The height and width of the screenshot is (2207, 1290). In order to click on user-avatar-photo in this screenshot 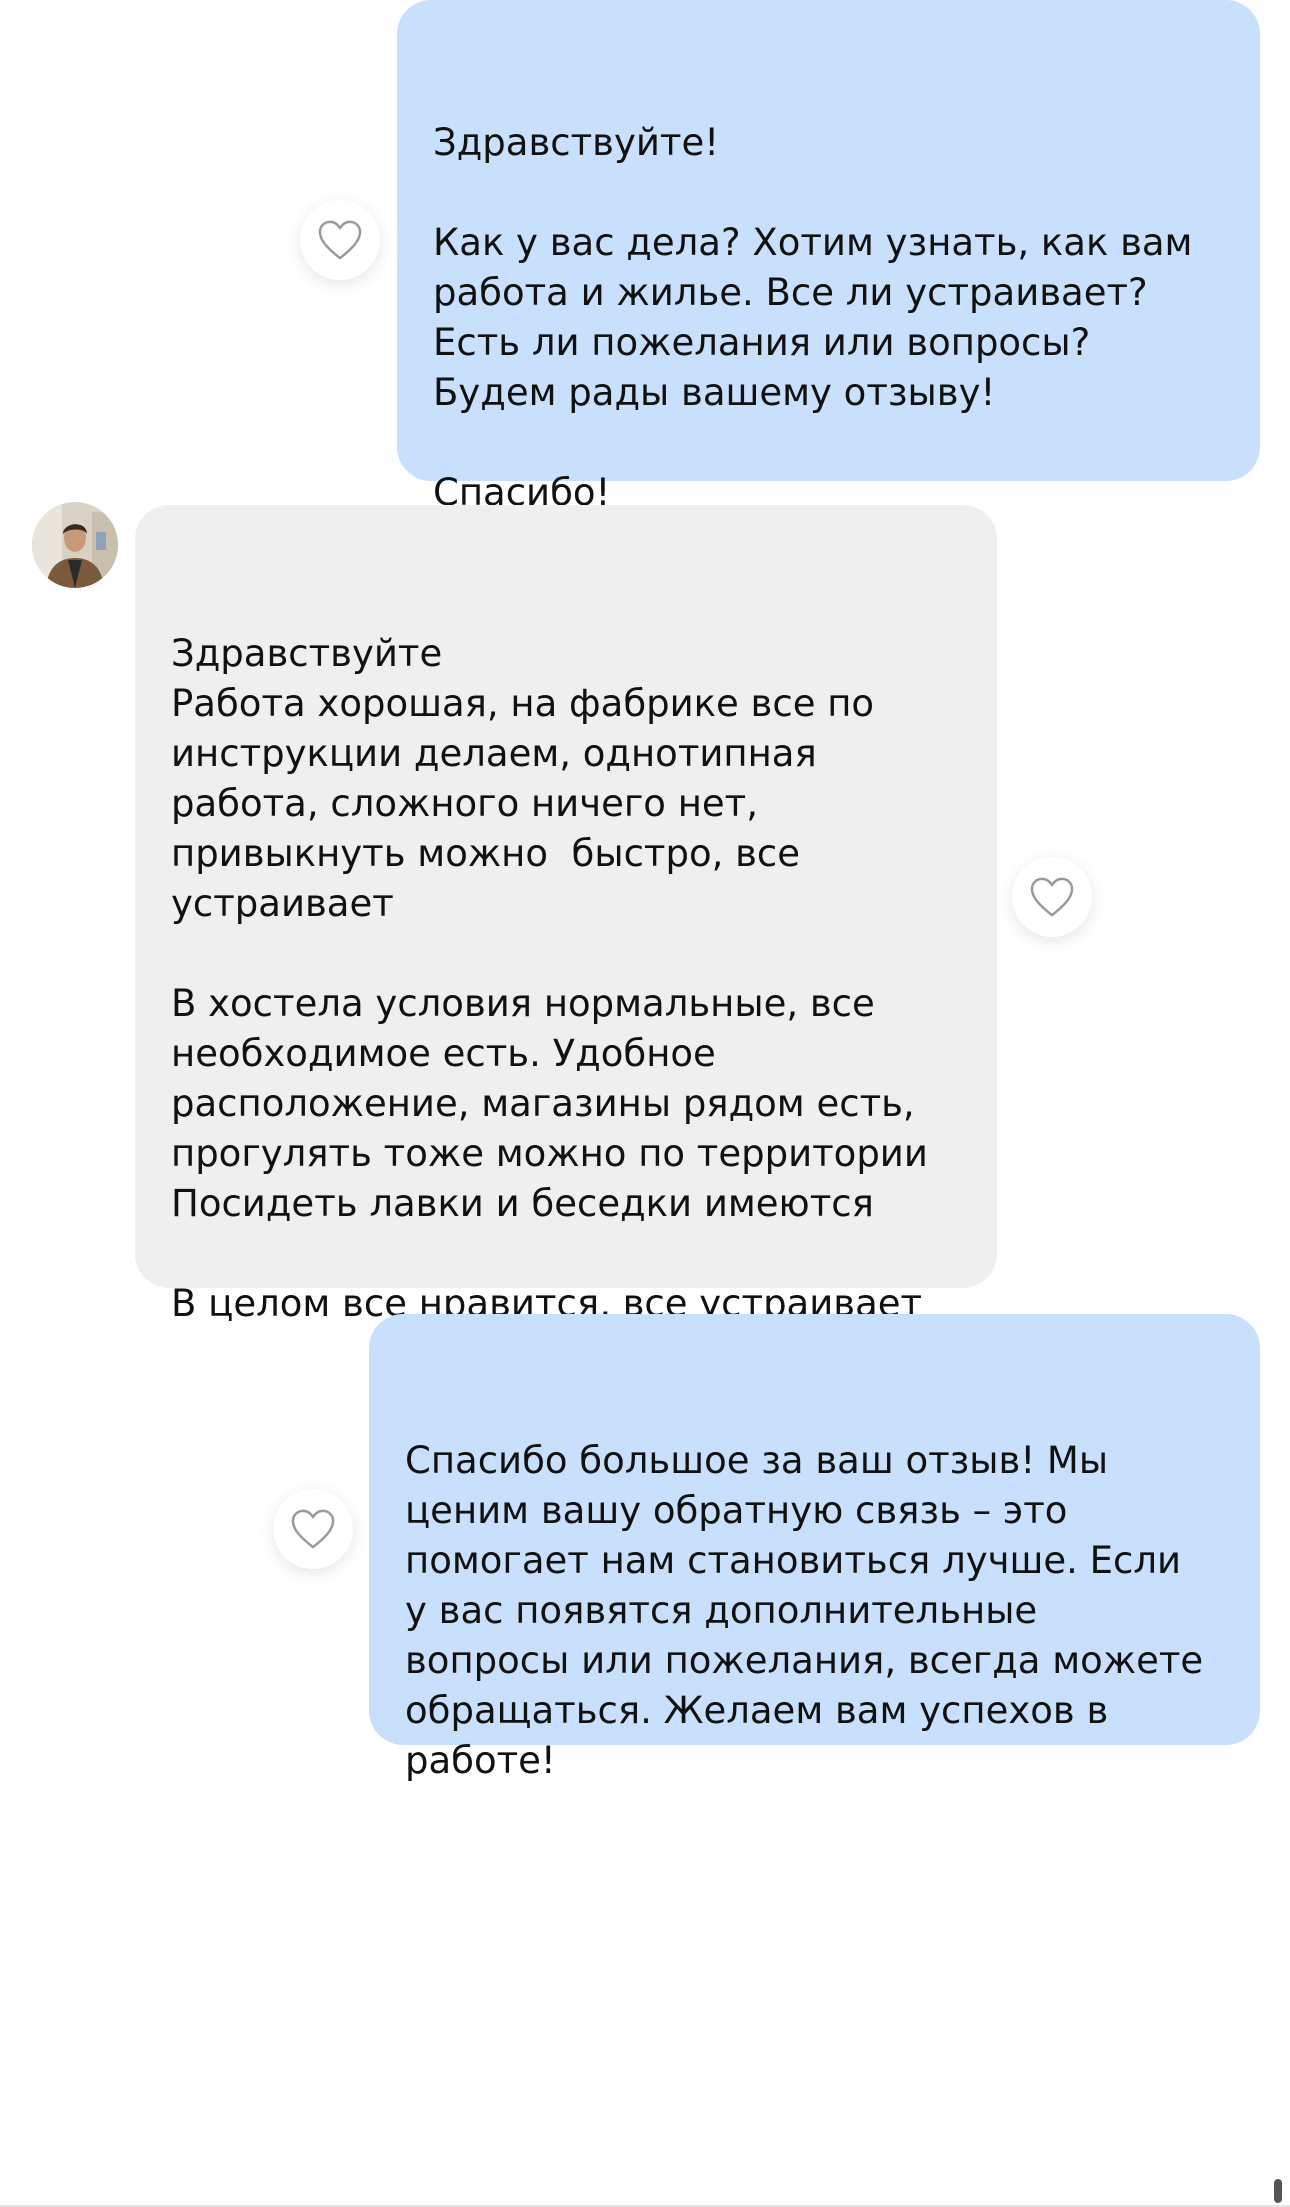, I will do `click(75, 545)`.